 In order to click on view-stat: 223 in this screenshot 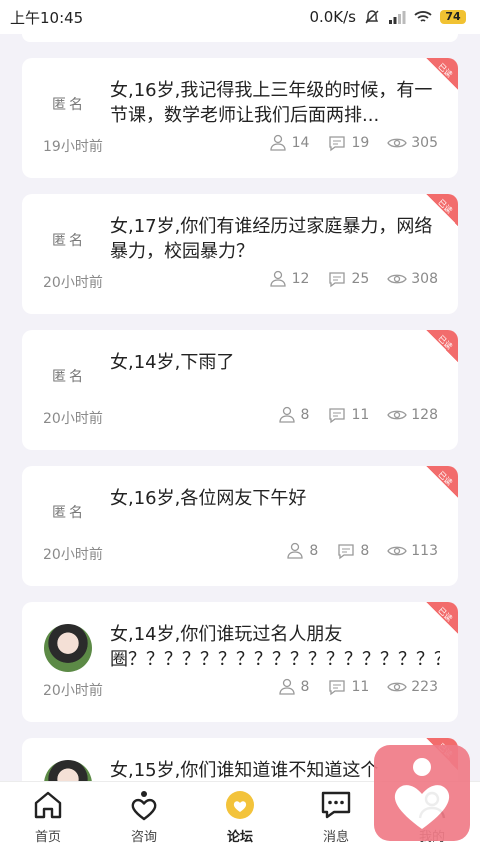, I will do `click(412, 687)`.